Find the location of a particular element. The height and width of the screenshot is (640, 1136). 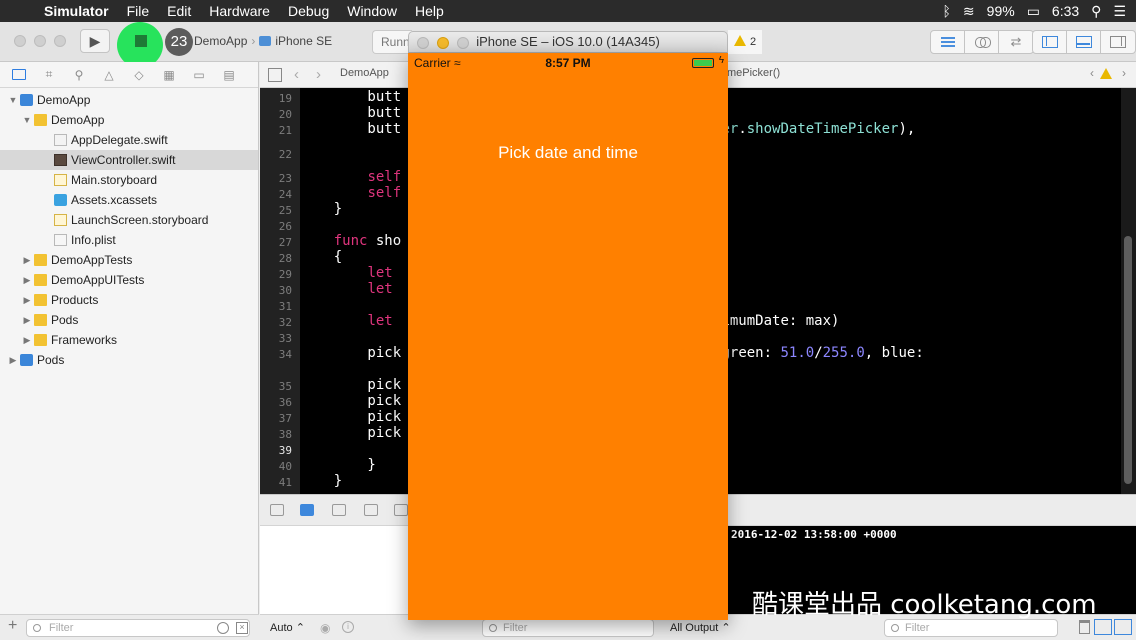

breadcrumb-method: mePicker() is located at coordinates (753, 73).